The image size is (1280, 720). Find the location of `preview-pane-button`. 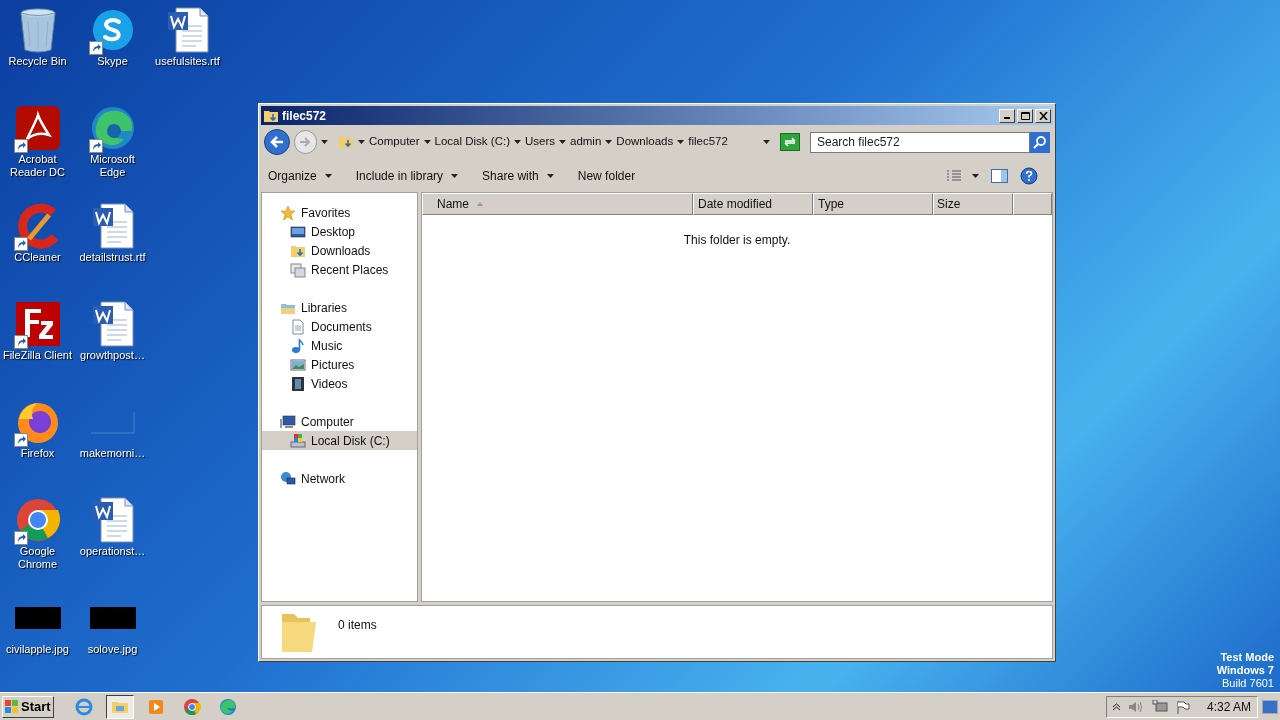

preview-pane-button is located at coordinates (999, 175).